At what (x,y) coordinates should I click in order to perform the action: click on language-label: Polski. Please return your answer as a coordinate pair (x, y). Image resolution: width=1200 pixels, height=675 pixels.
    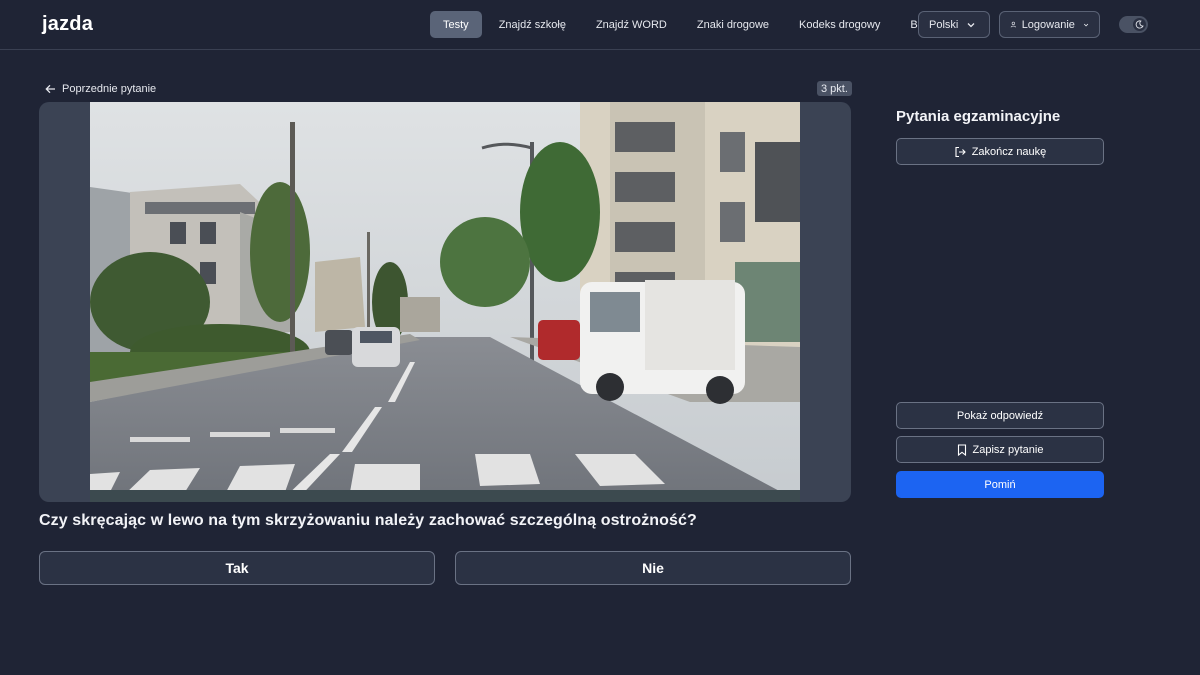
    Looking at the image, I should click on (944, 24).